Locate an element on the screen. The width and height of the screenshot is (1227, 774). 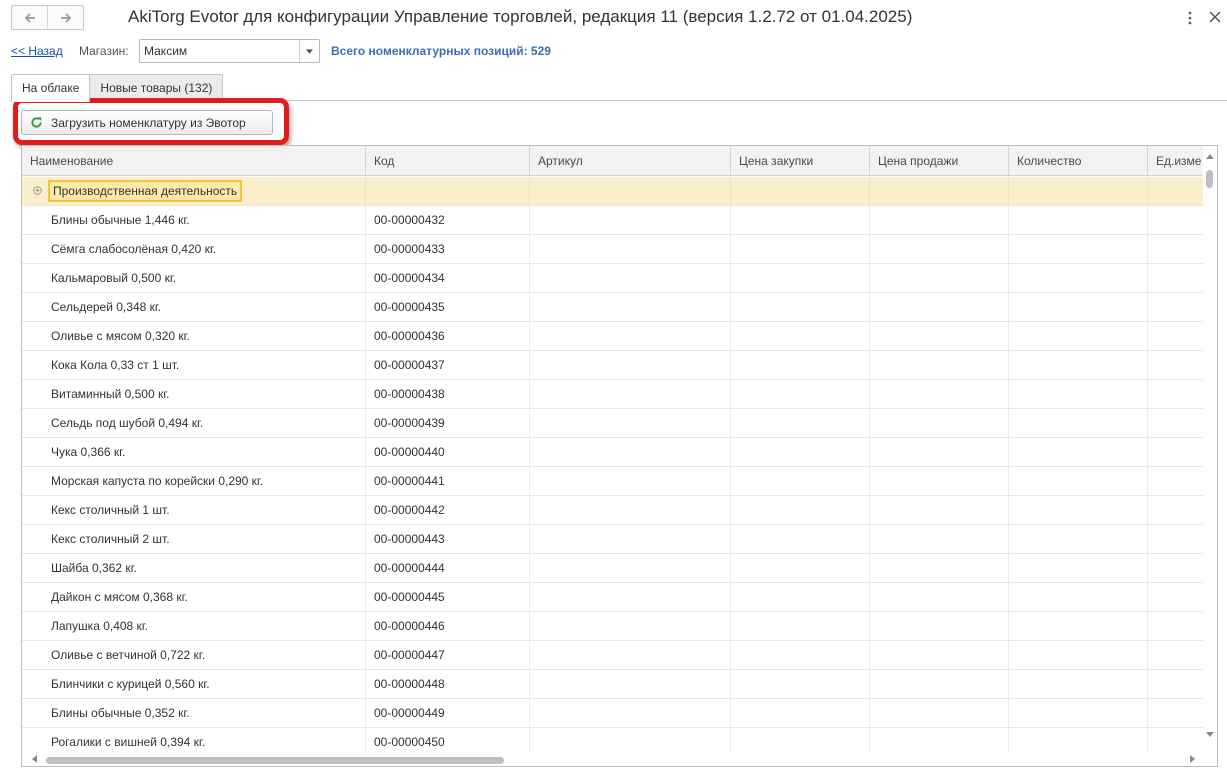
store-select: Максим is located at coordinates (229, 51).